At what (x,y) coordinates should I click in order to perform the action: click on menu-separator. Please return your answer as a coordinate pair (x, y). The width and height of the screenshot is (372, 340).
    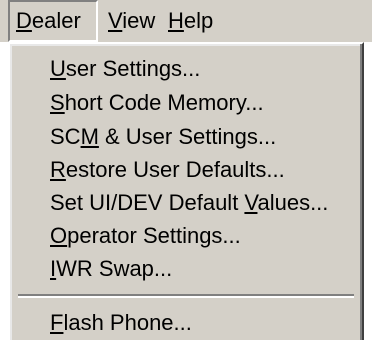
    Looking at the image, I should click on (186, 296).